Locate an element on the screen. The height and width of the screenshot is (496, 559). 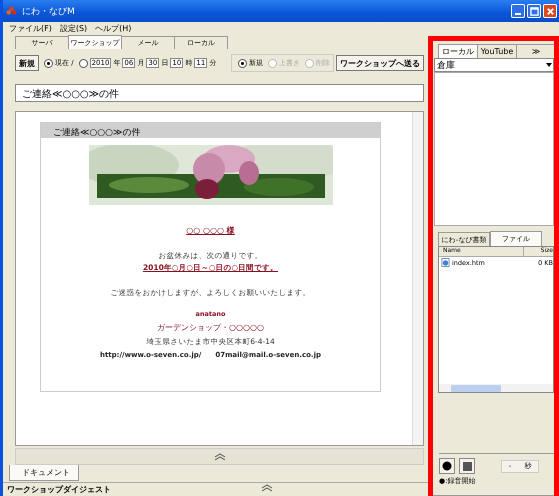
card-title: ご連絡≪○○○≫の件 is located at coordinates (210, 130).